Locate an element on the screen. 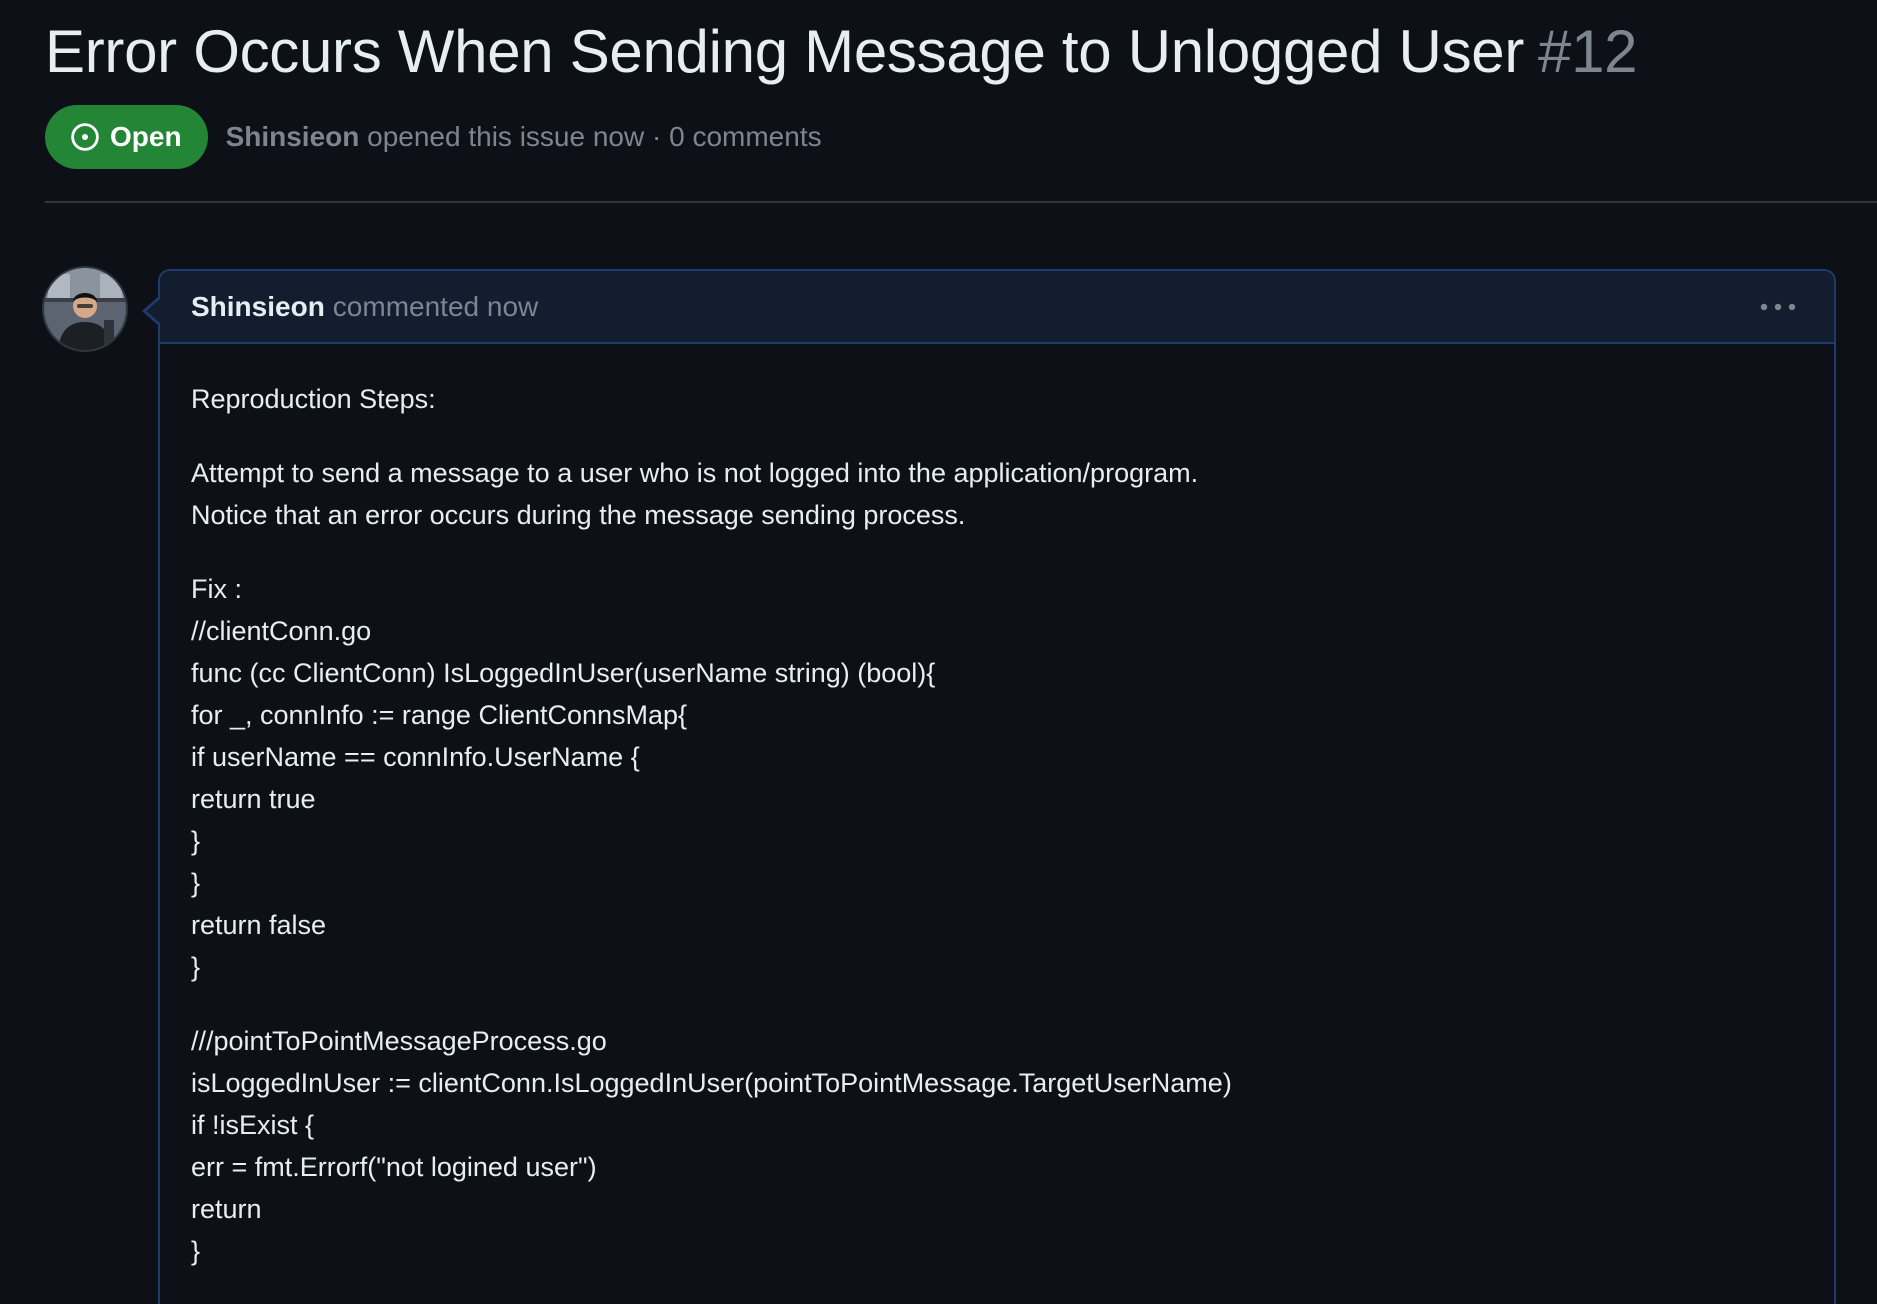 Image resolution: width=1877 pixels, height=1304 pixels. comment-line: return is located at coordinates (226, 1209).